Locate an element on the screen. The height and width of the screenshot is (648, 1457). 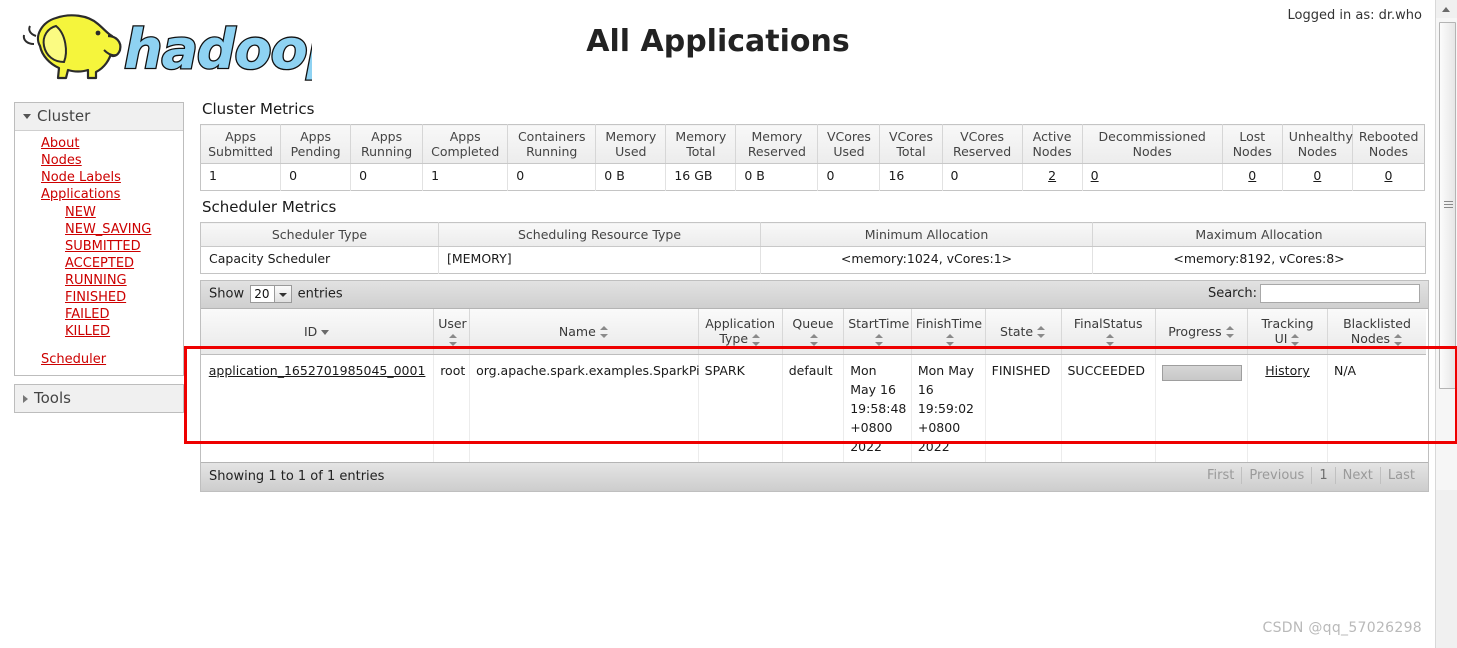
cell-maximum-allocation: <memory:8192, vCores:8> is located at coordinates (1259, 258).